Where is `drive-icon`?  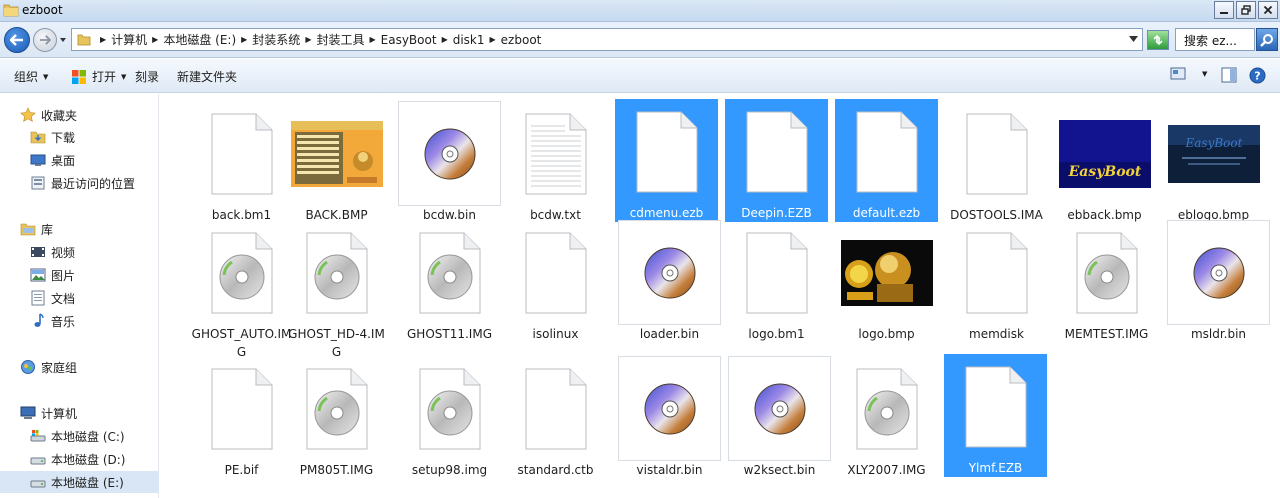 drive-icon is located at coordinates (38, 461).